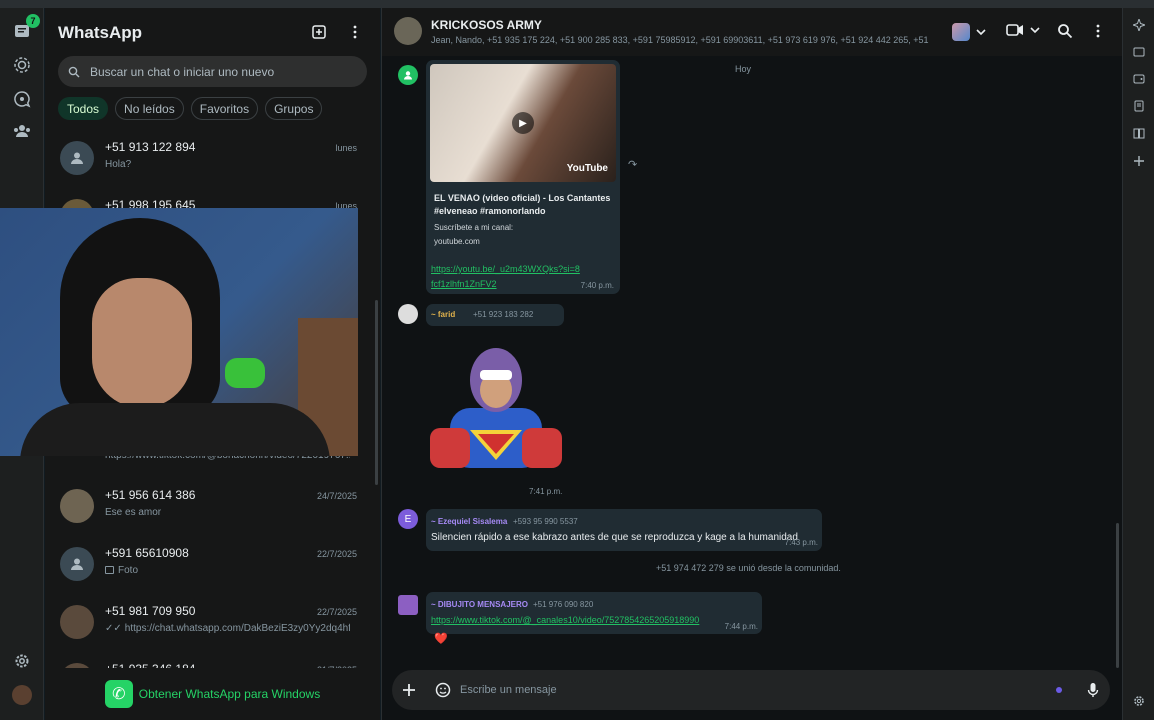 The height and width of the screenshot is (720, 1154). Describe the element at coordinates (212, 509) in the screenshot. I see `chat-row: +51 956 614 386 Ese es amor 24/7/2025` at that location.